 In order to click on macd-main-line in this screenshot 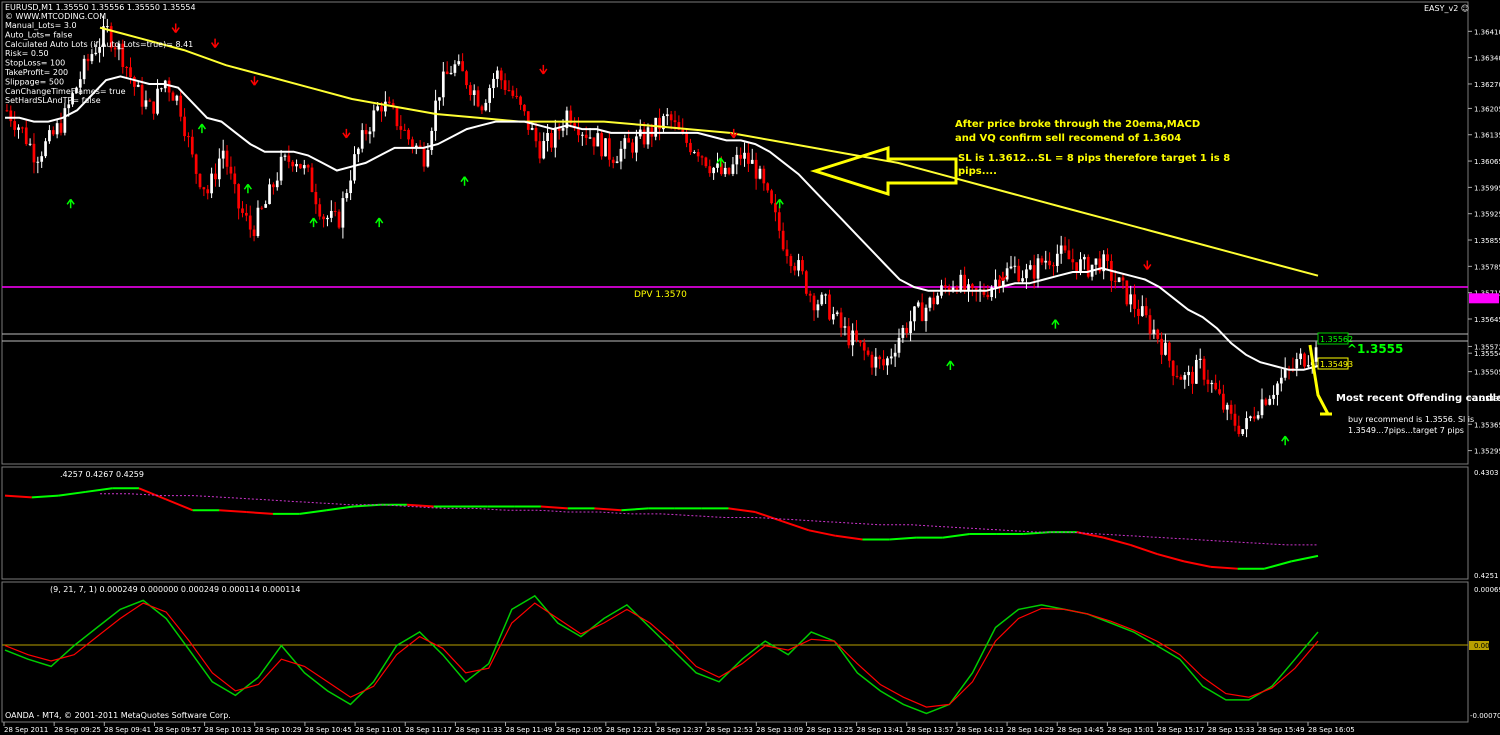, I will do `click(661, 654)`.